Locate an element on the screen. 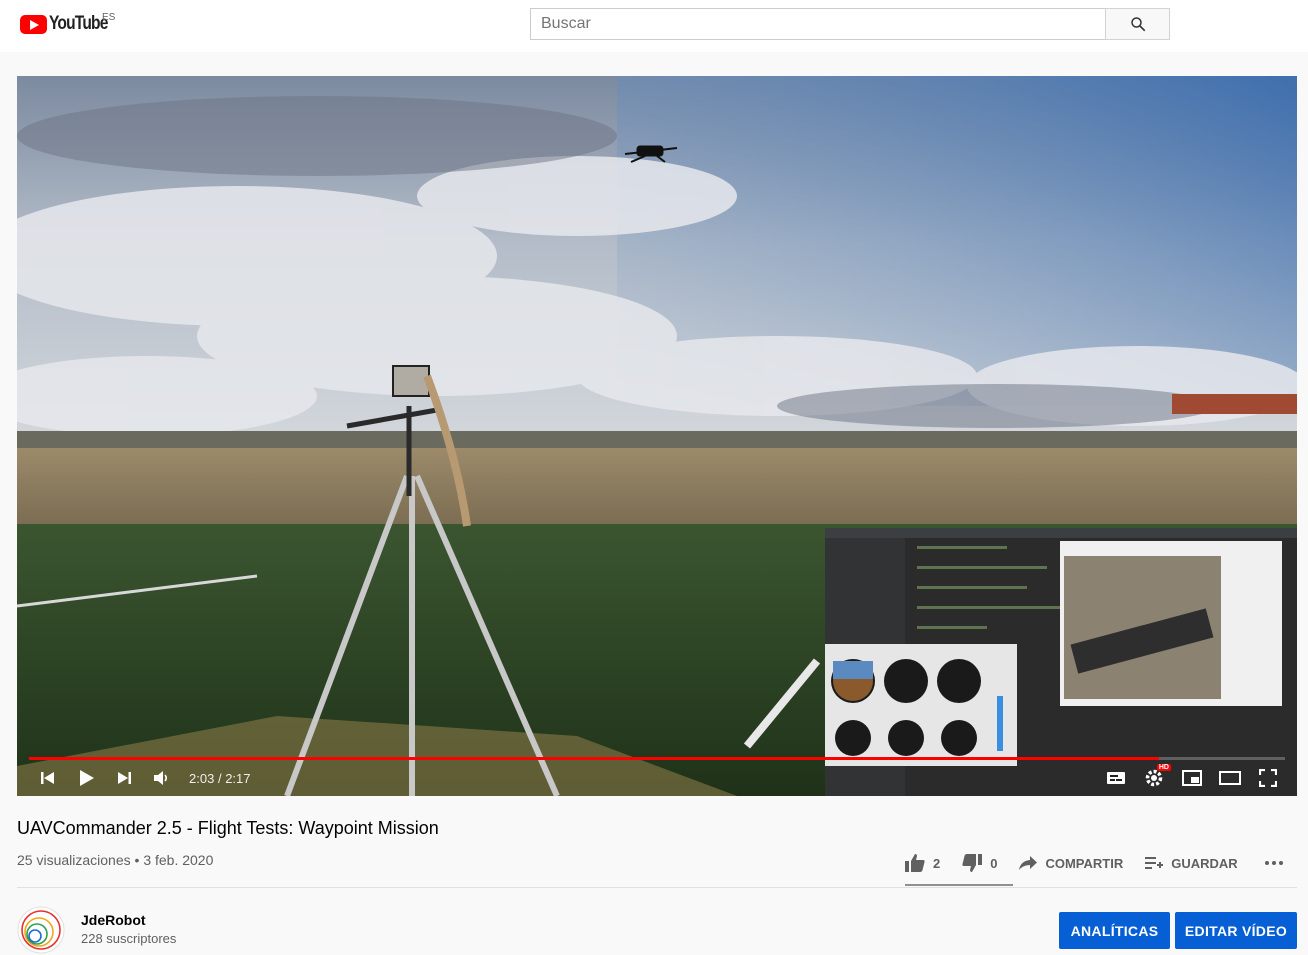  sentiment-bar is located at coordinates (959, 885).